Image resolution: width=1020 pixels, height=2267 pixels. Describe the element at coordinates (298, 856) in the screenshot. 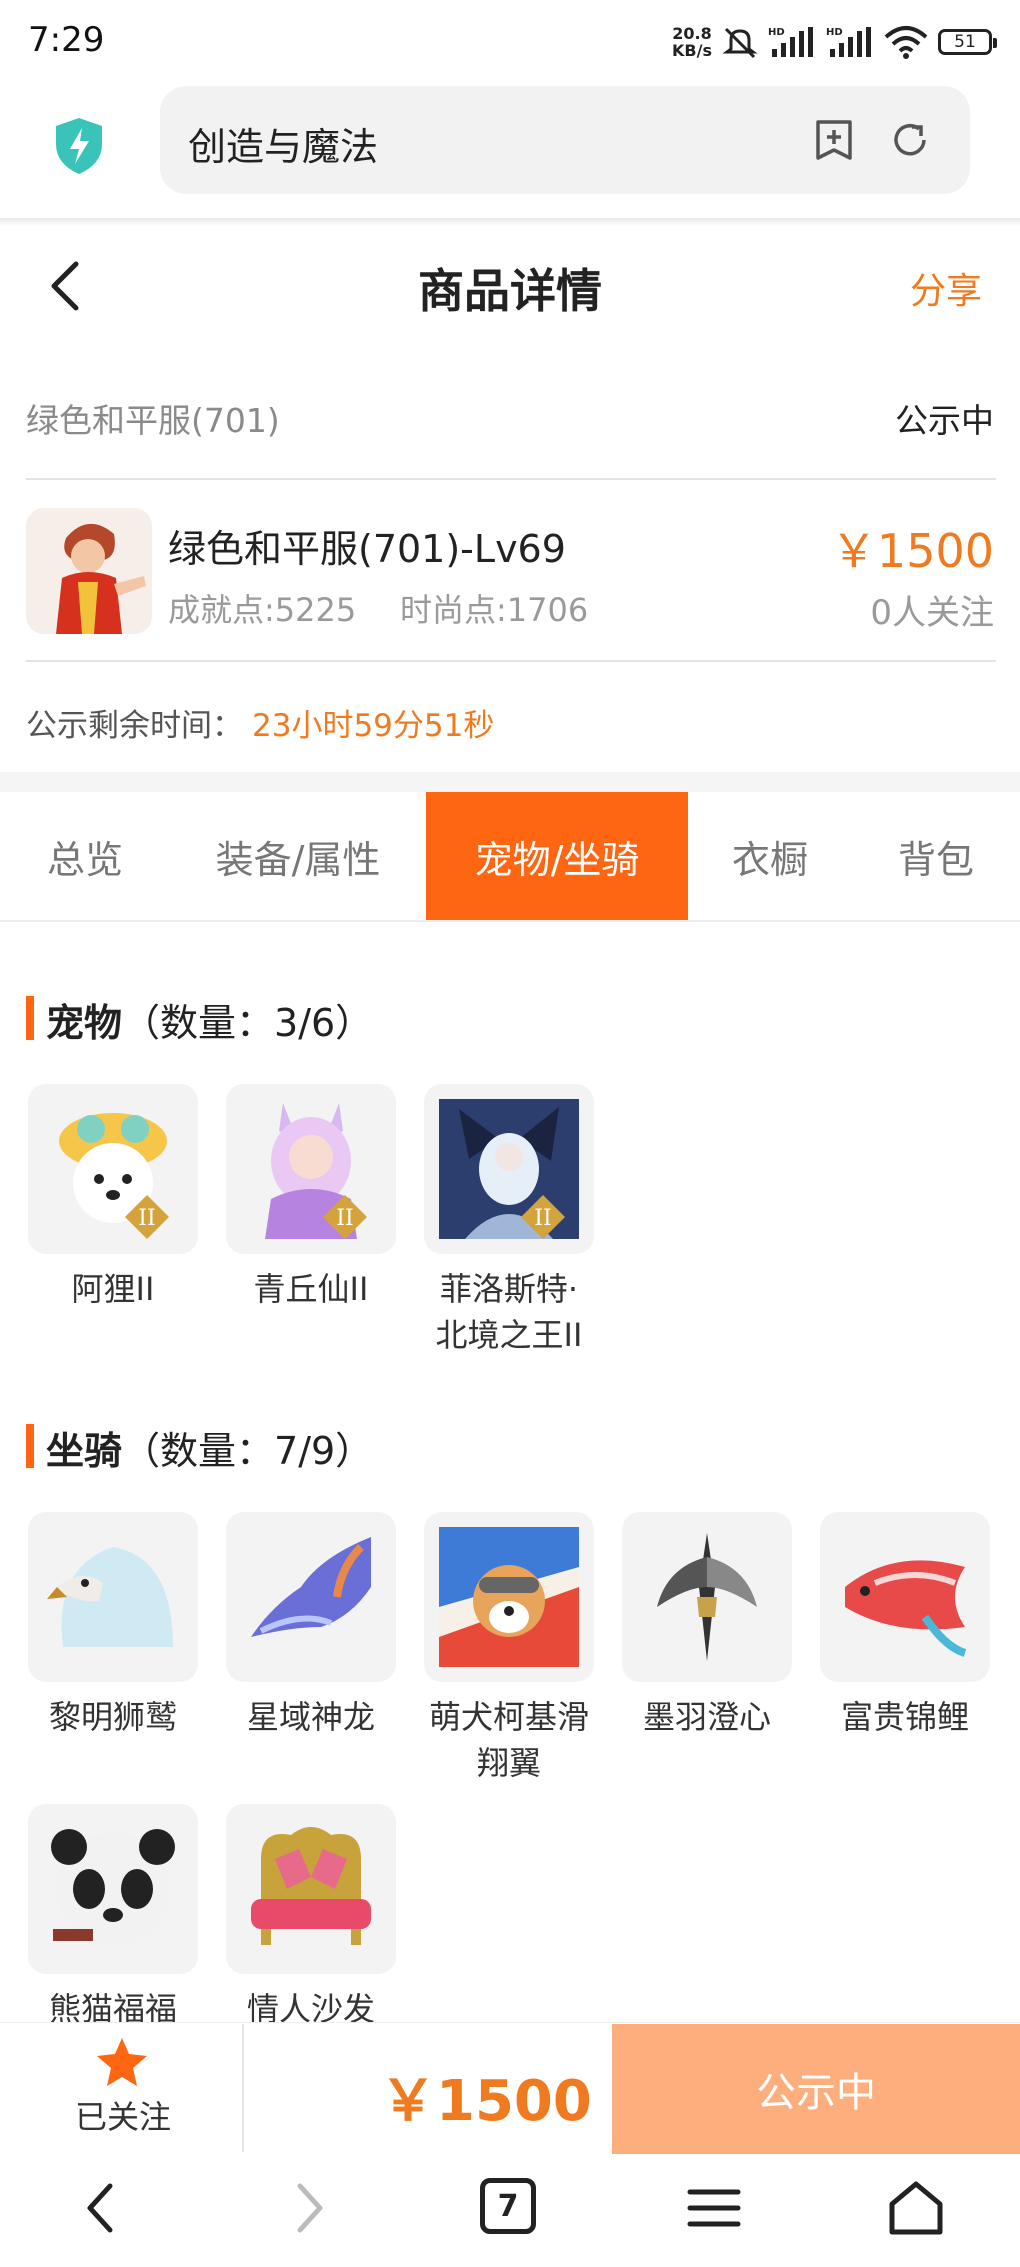

I see `tab-equipment: 装备/属性` at that location.